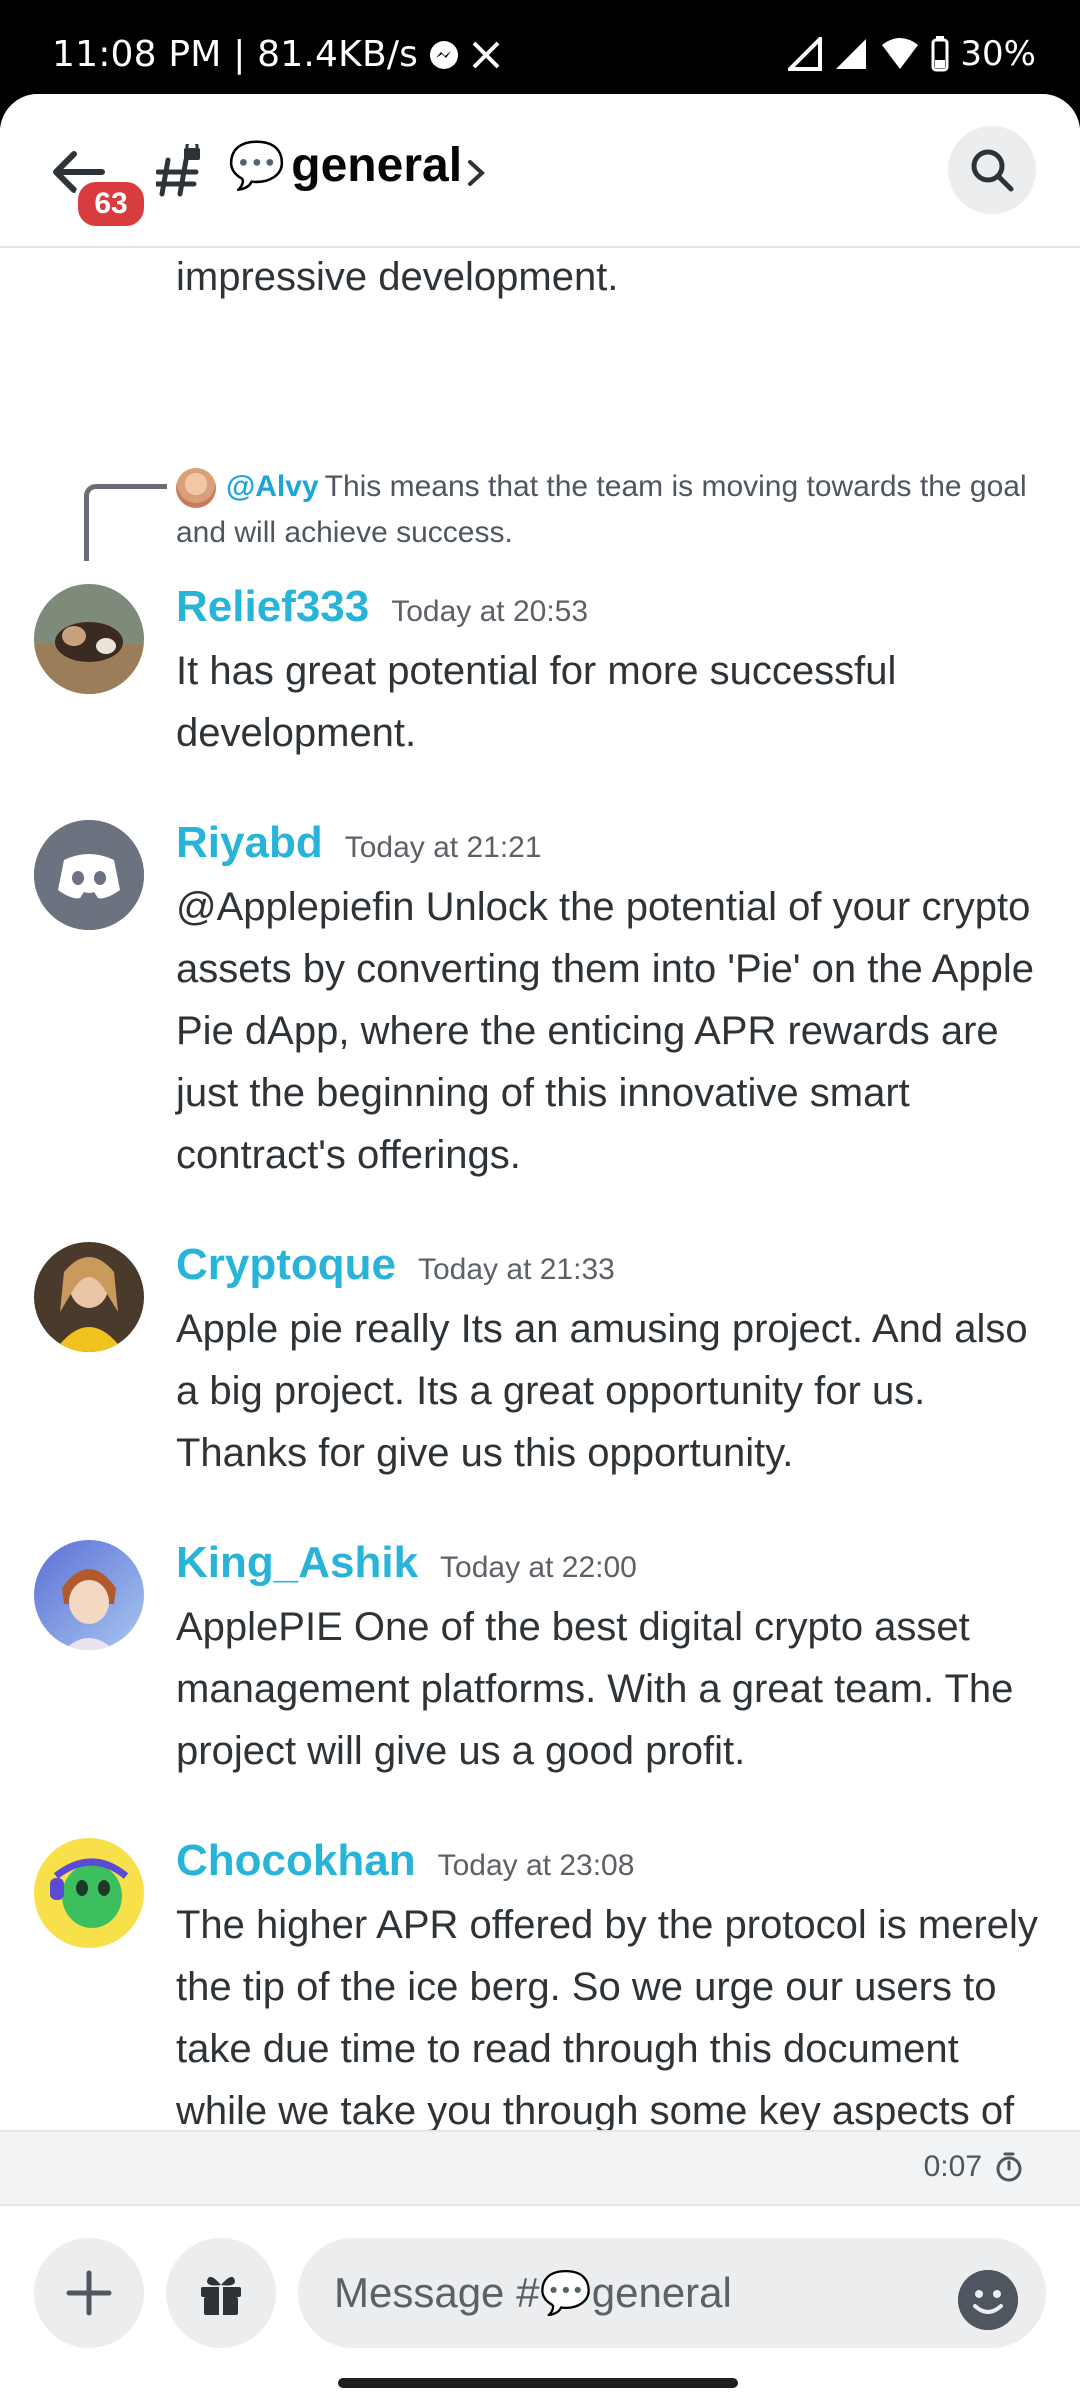 The image size is (1080, 2400). I want to click on message-timestamp: Today at 20:53, so click(490, 611).